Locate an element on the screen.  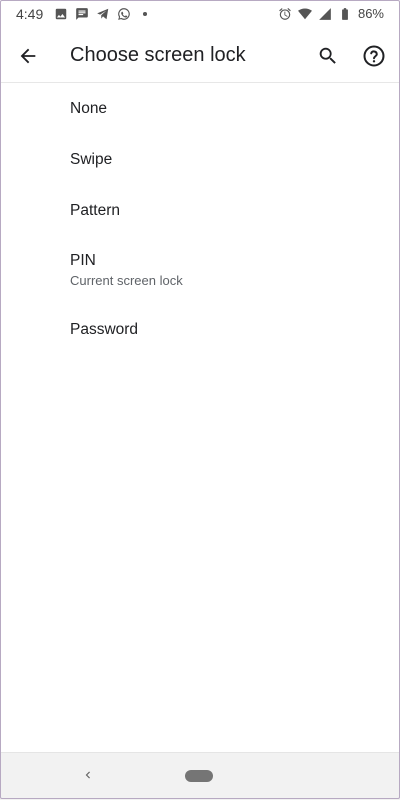
option-password: Password is located at coordinates (200, 329).